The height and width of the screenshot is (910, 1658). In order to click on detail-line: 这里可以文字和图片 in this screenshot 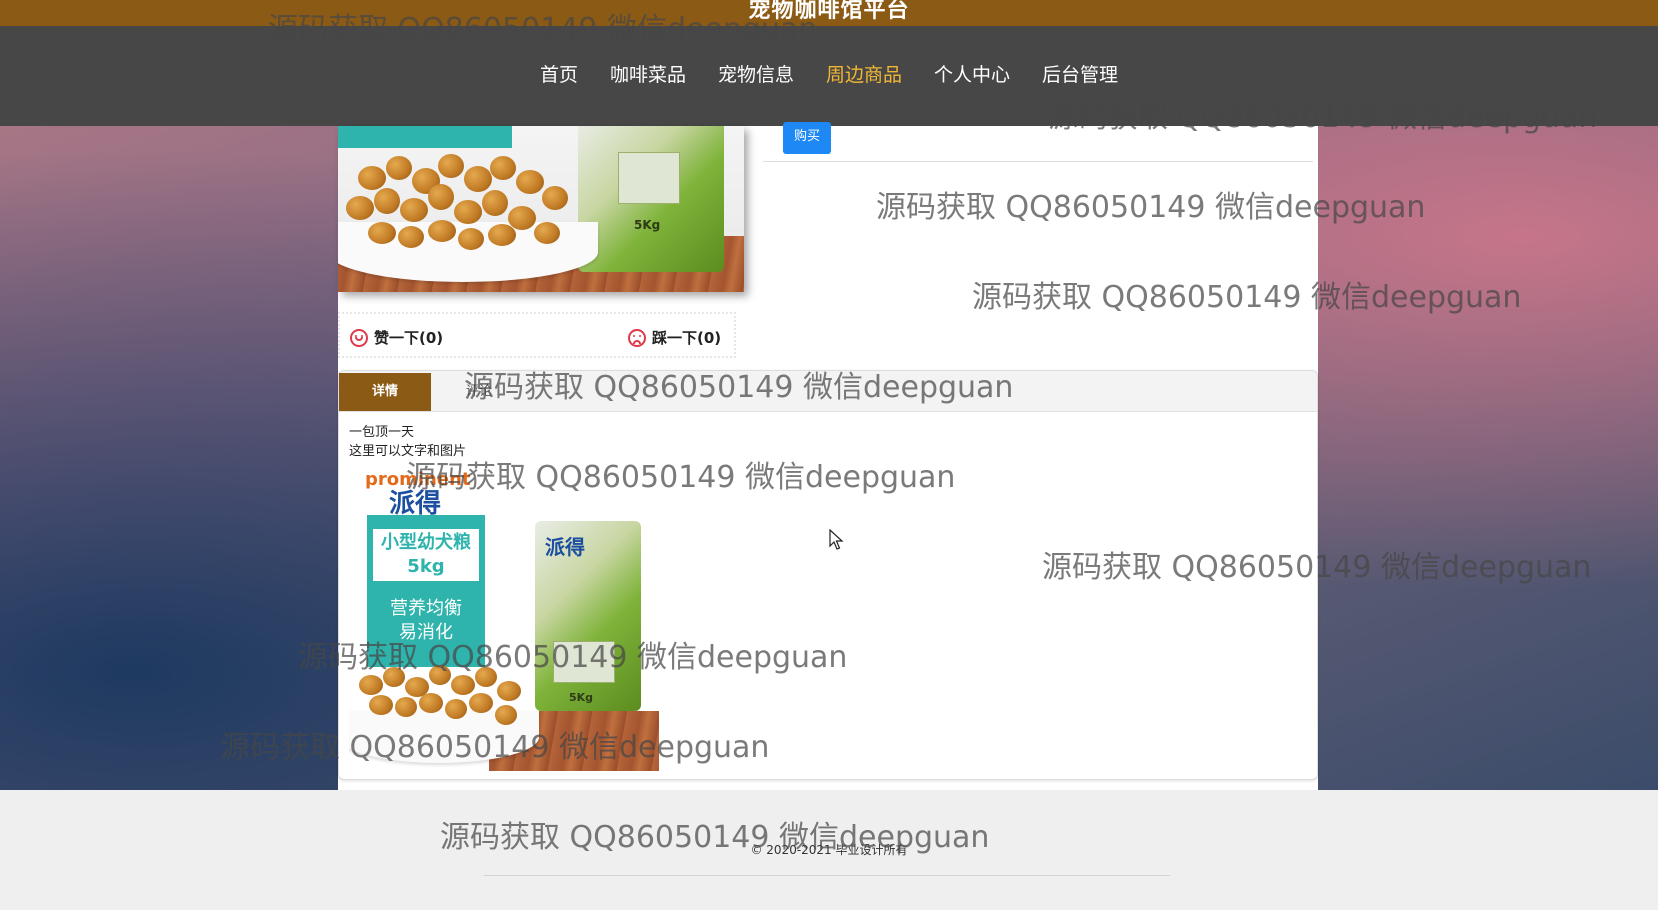, I will do `click(408, 451)`.